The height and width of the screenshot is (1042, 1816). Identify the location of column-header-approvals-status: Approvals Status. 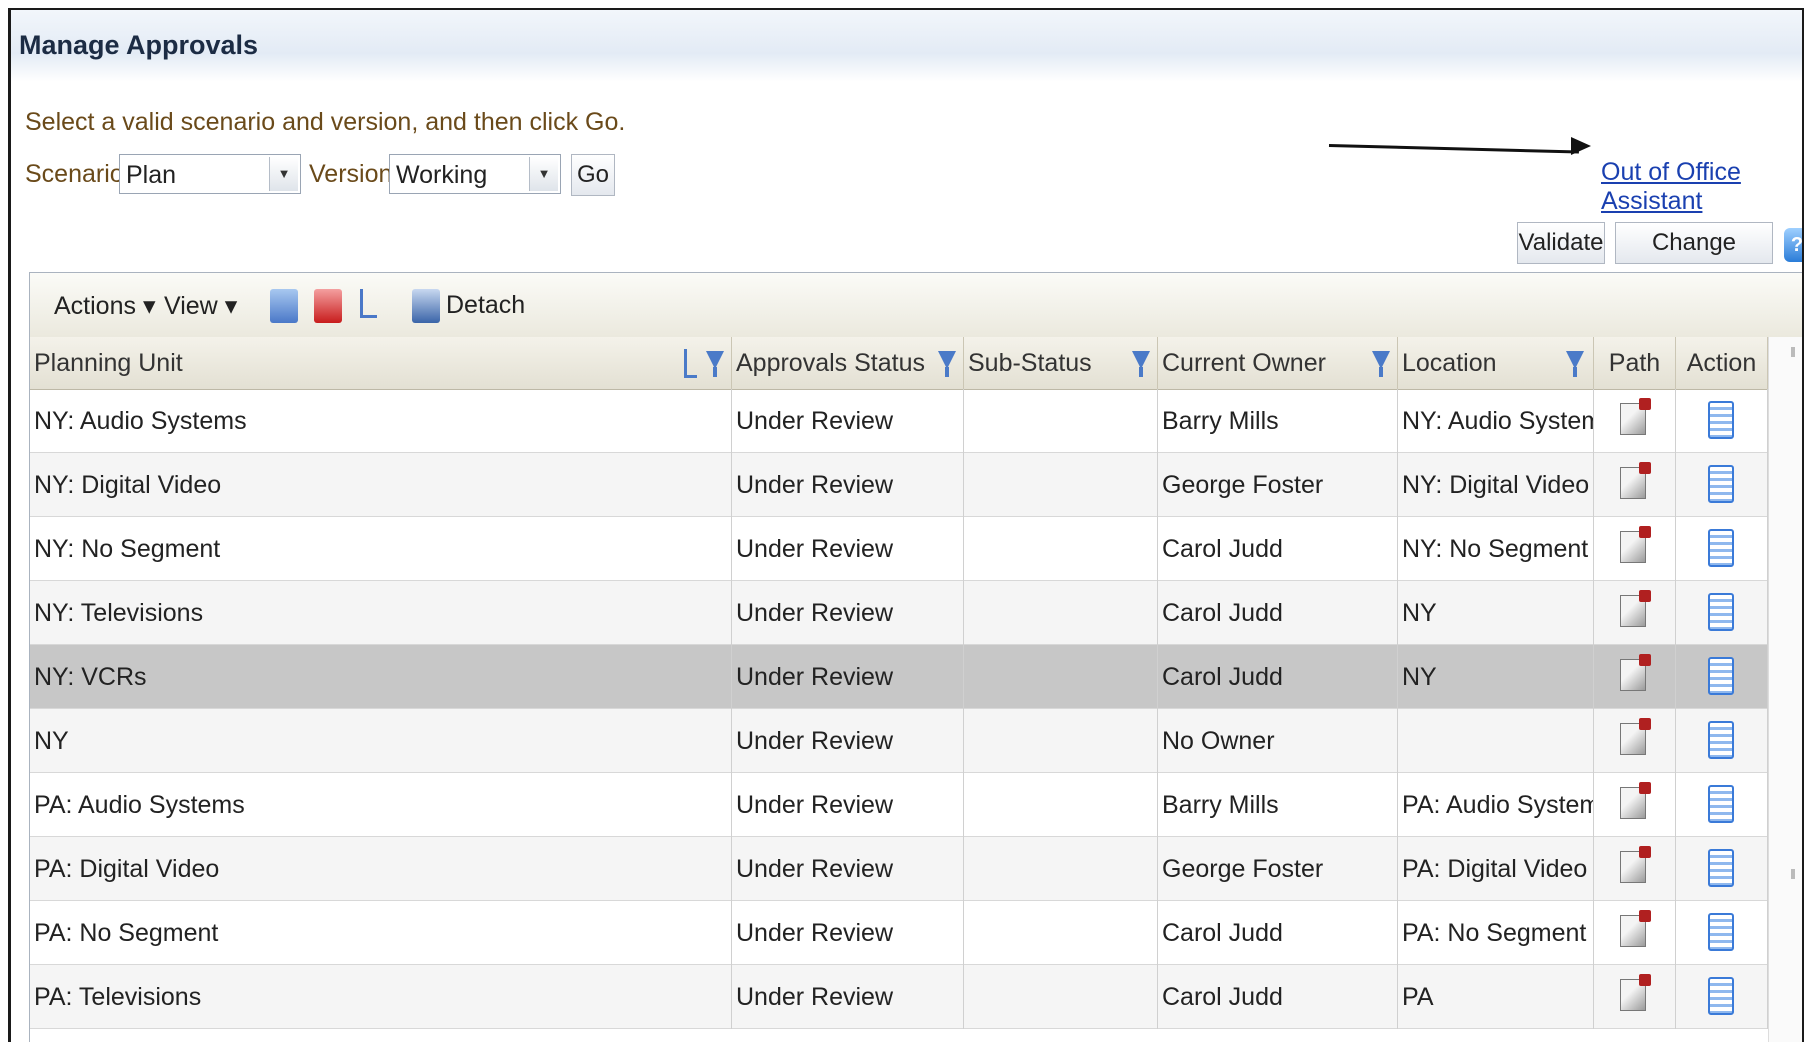
(848, 363).